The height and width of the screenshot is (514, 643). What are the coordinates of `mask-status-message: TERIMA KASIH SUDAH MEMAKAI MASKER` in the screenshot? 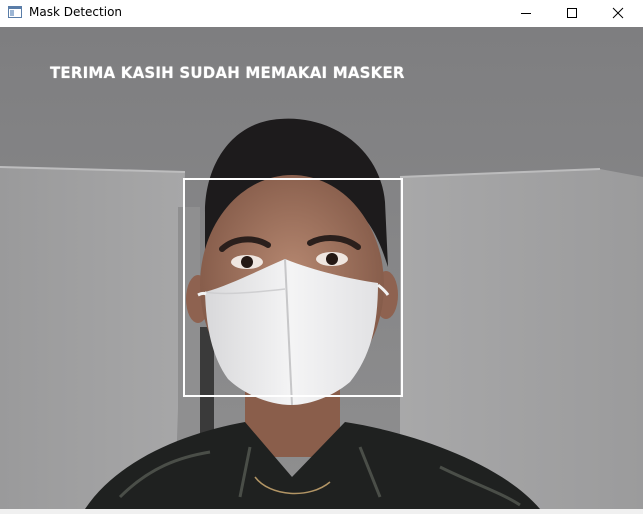 It's located at (227, 73).